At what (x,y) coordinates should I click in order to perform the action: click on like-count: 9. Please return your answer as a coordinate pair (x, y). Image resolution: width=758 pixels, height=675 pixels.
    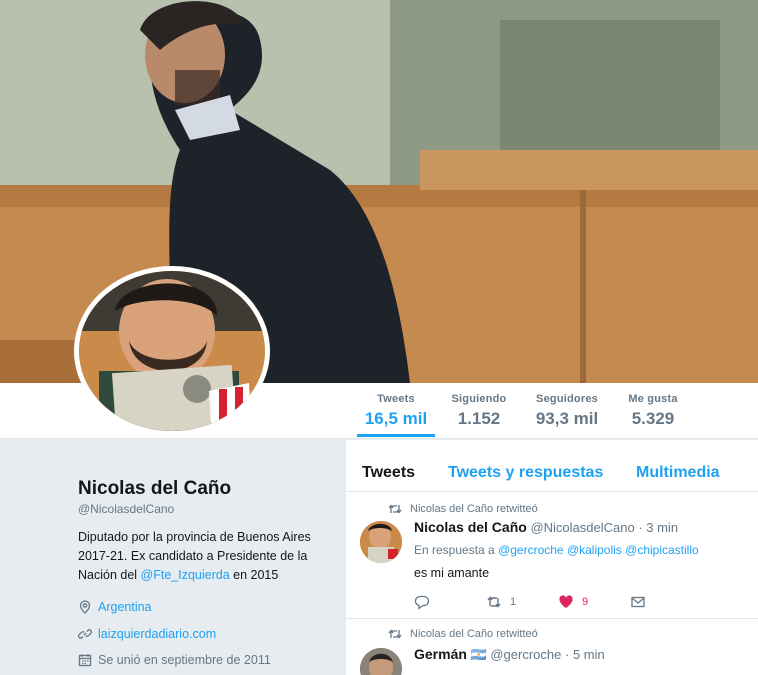
    Looking at the image, I should click on (585, 602).